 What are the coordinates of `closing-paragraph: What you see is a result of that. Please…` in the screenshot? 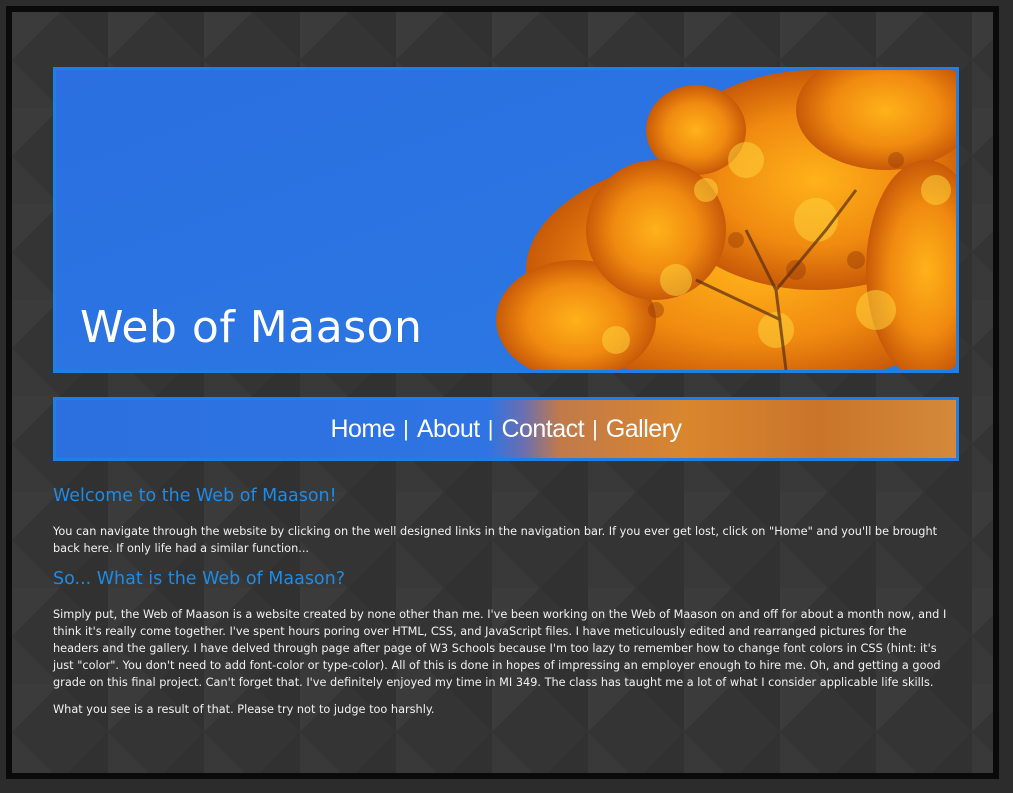 It's located at (244, 709).